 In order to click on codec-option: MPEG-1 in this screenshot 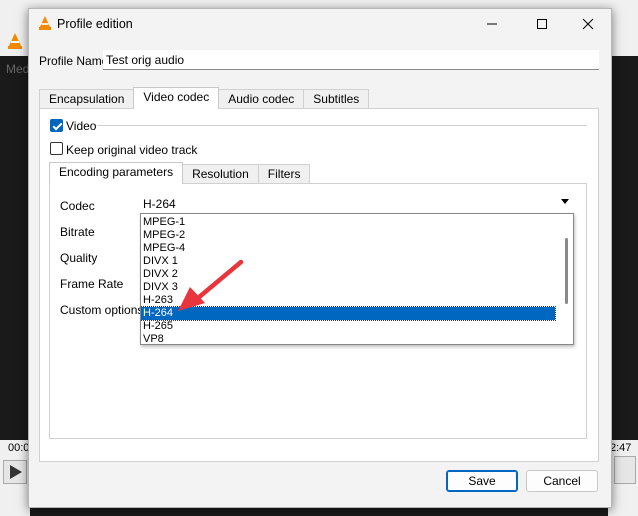, I will do `click(348, 222)`.